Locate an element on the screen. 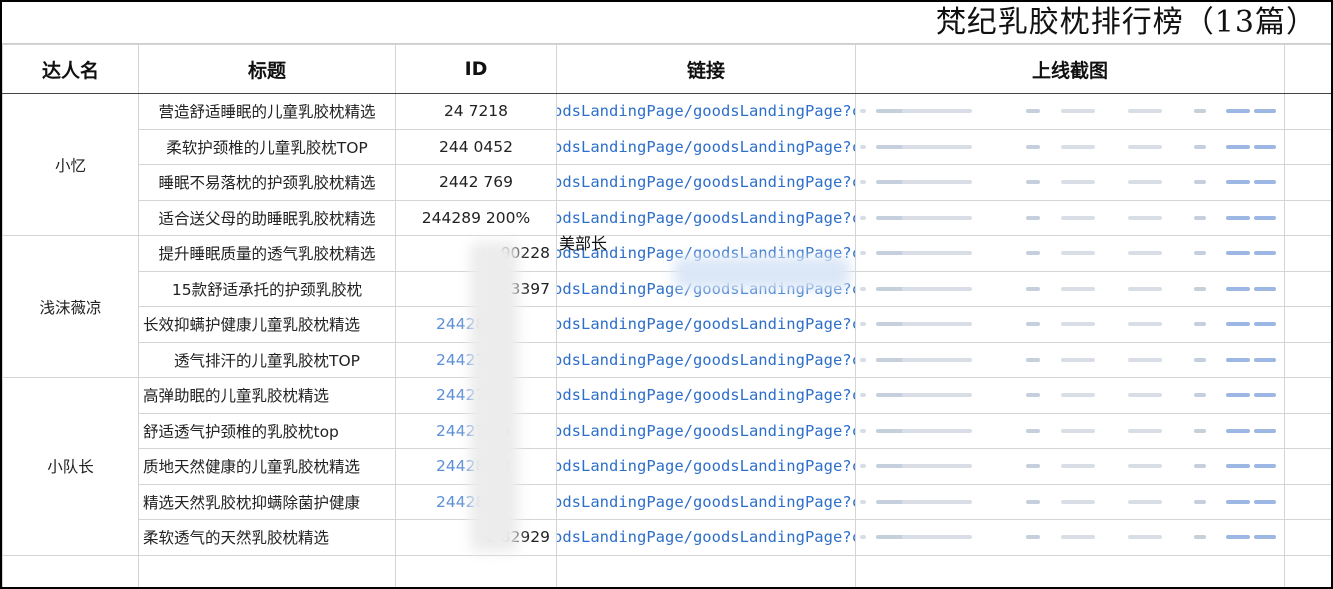  col-header-screenshot: 上线截图 is located at coordinates (1070, 69).